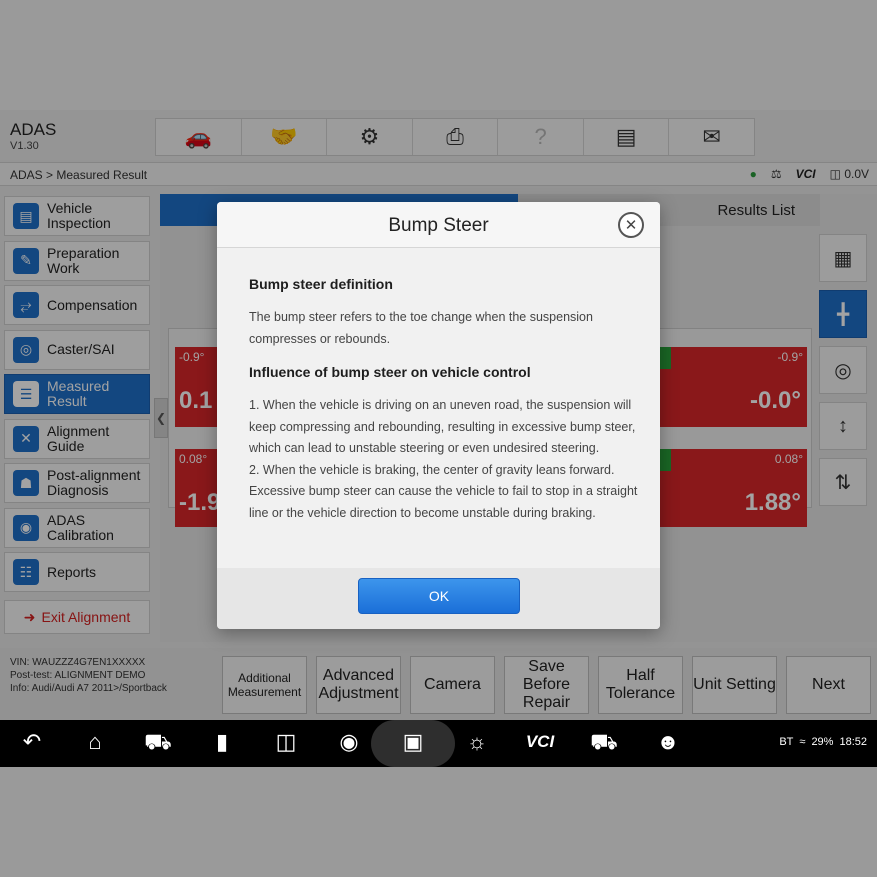 The width and height of the screenshot is (877, 877). Describe the element at coordinates (802, 742) in the screenshot. I see `wifi-icon: ≈` at that location.